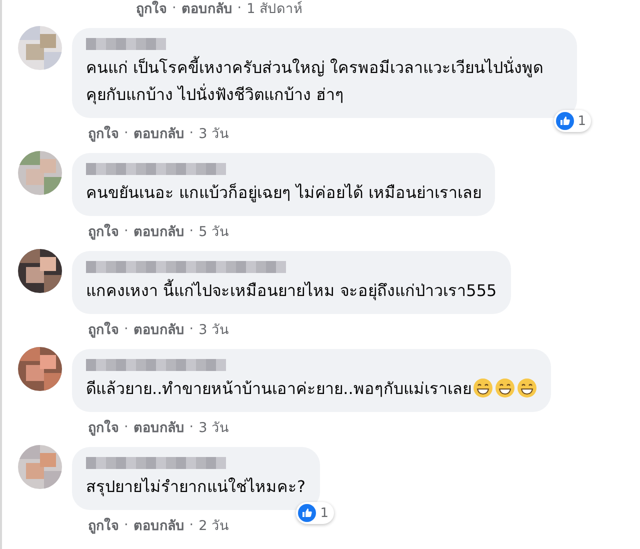 The image size is (640, 549). What do you see at coordinates (315, 80) in the screenshot?
I see `comment-text: คนแก่ เป็นโรคขี้เหงาครับส่วนใหญ่ ใครพอมีเวลาแวะเวียนไปนั่งพูดคุยกับแกบ้าง ไปนั่งฟังชีวิตแกบ้าง ฮ่าๆ` at bounding box center [315, 80].